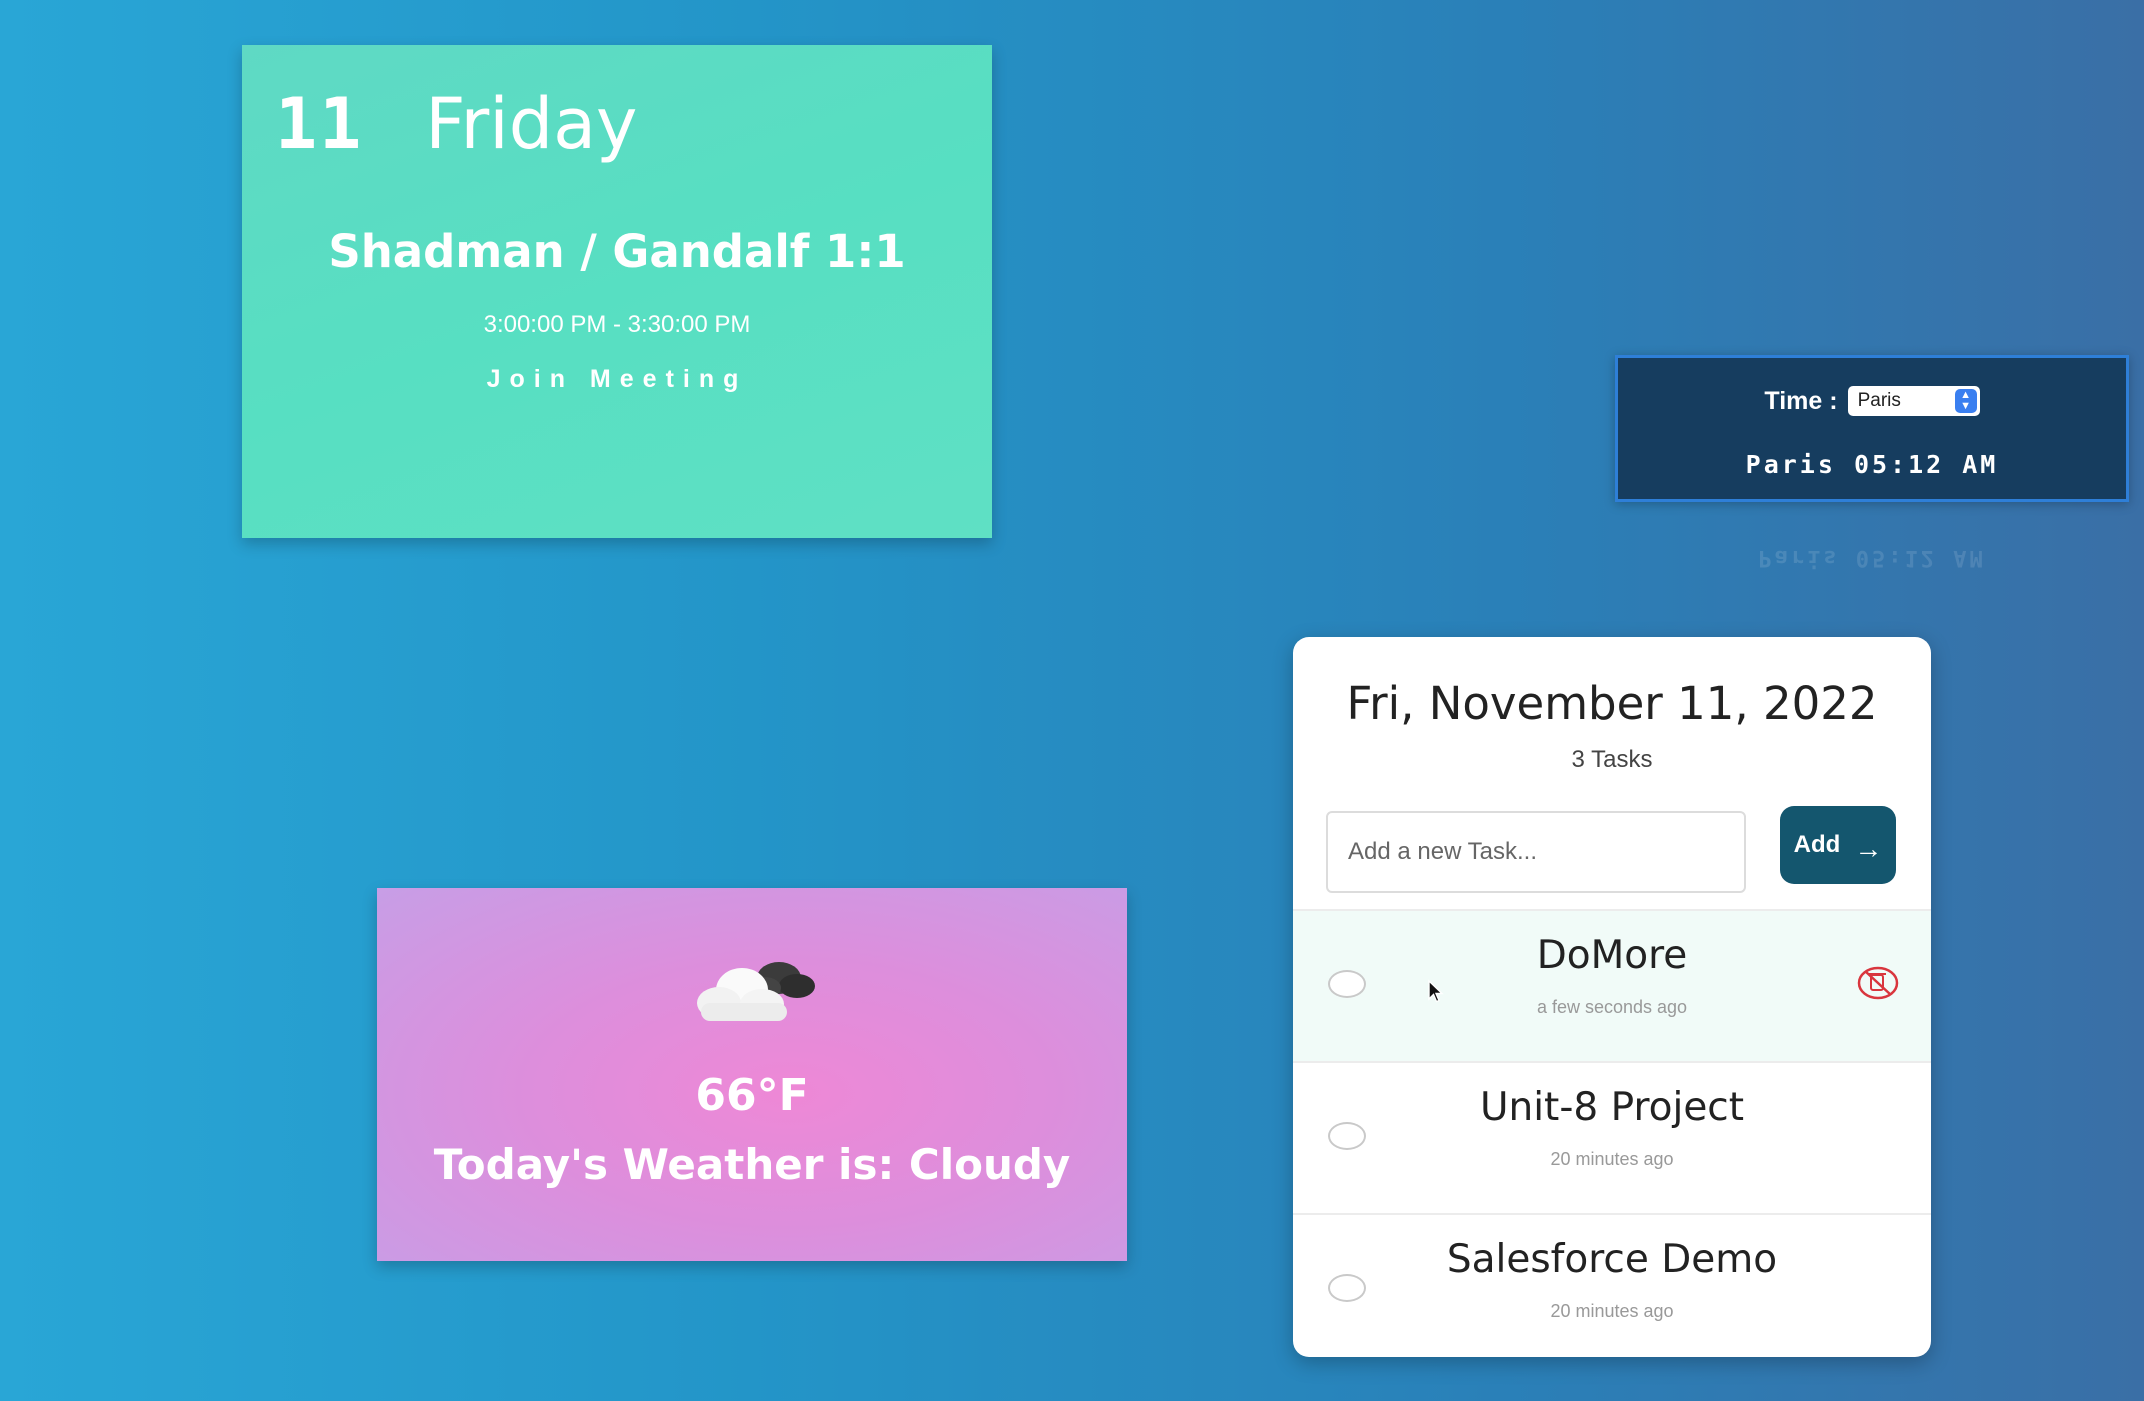  What do you see at coordinates (756, 991) in the screenshot?
I see `cloudy-icon` at bounding box center [756, 991].